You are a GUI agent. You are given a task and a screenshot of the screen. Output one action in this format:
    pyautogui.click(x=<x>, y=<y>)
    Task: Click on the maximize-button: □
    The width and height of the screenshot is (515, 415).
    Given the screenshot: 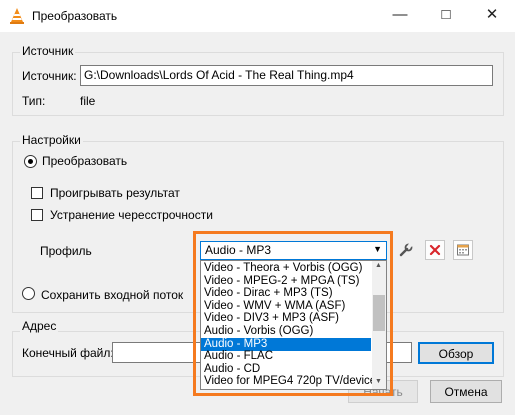 What is the action you would take?
    pyautogui.click(x=446, y=16)
    